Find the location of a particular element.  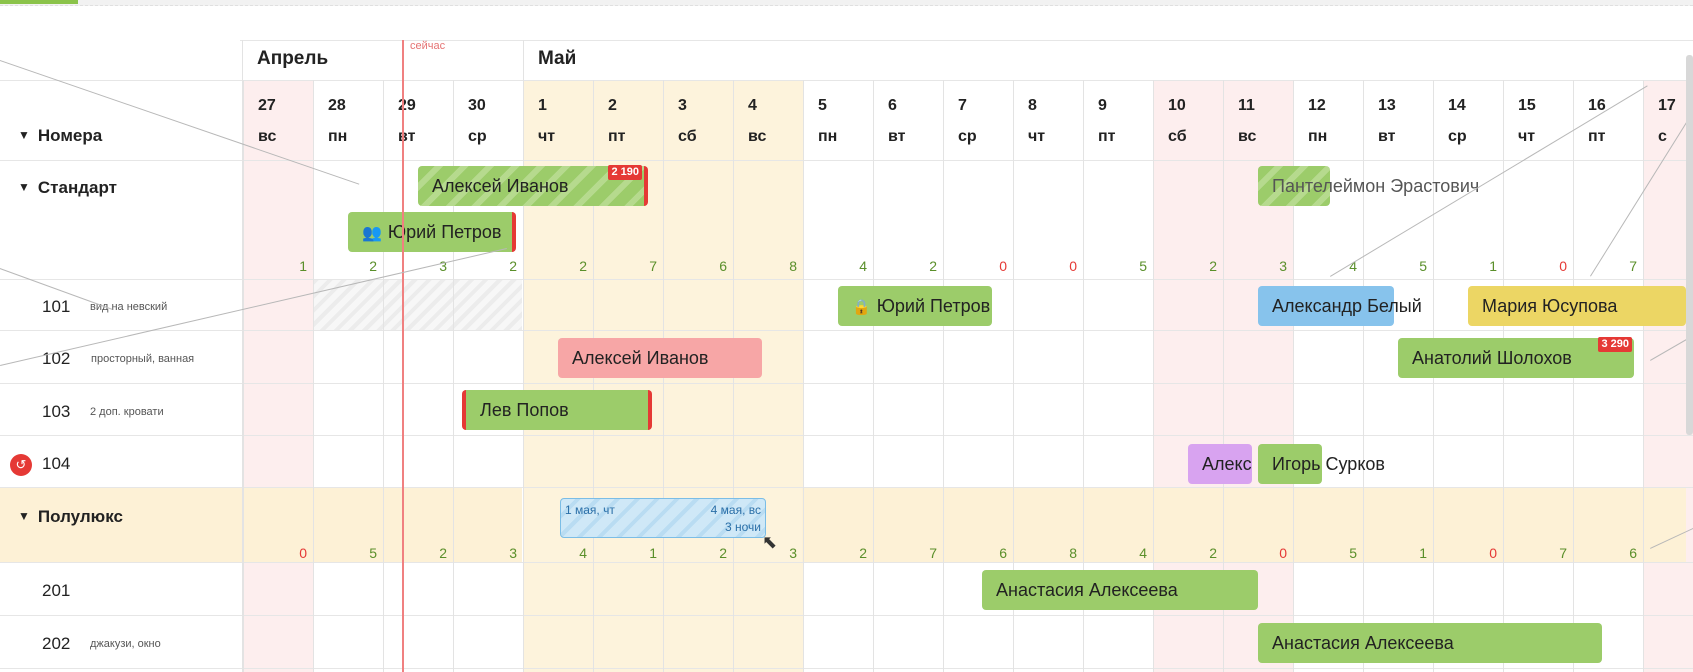

room-desc: 2 доп. кровати is located at coordinates (127, 412).